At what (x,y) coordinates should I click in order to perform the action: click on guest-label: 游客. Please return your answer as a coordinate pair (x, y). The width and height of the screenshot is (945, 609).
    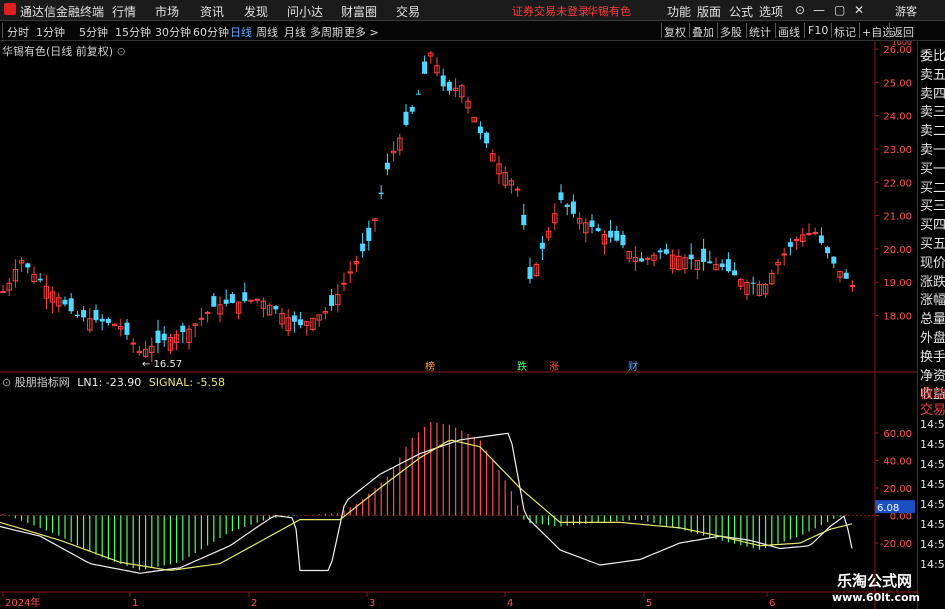
    Looking at the image, I should click on (906, 11).